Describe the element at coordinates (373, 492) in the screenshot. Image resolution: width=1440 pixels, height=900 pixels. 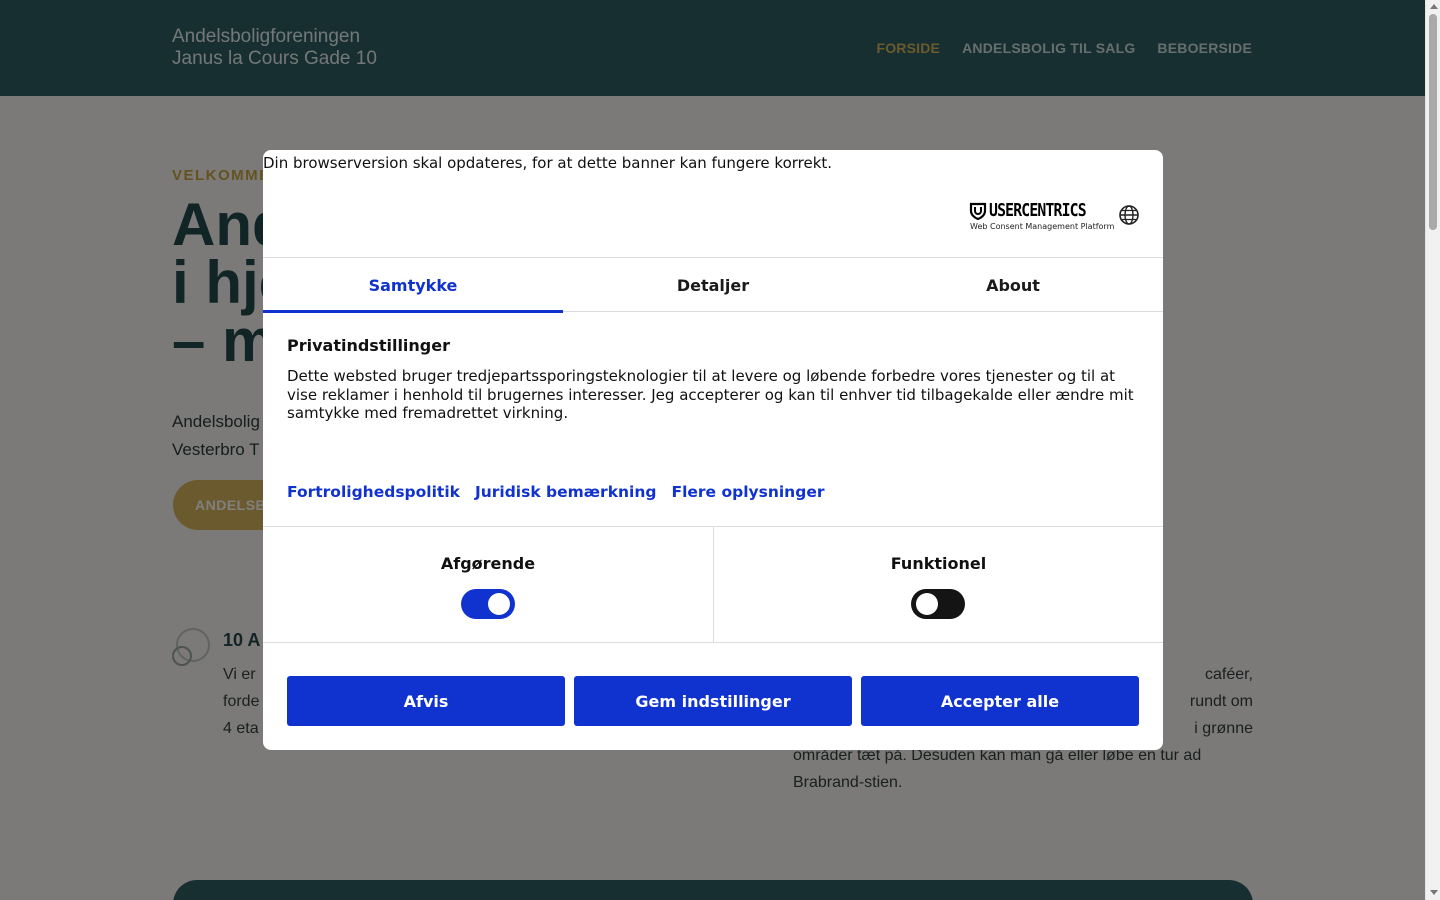
I see `privacy-policy-link: Fortrolighedspolitik` at that location.